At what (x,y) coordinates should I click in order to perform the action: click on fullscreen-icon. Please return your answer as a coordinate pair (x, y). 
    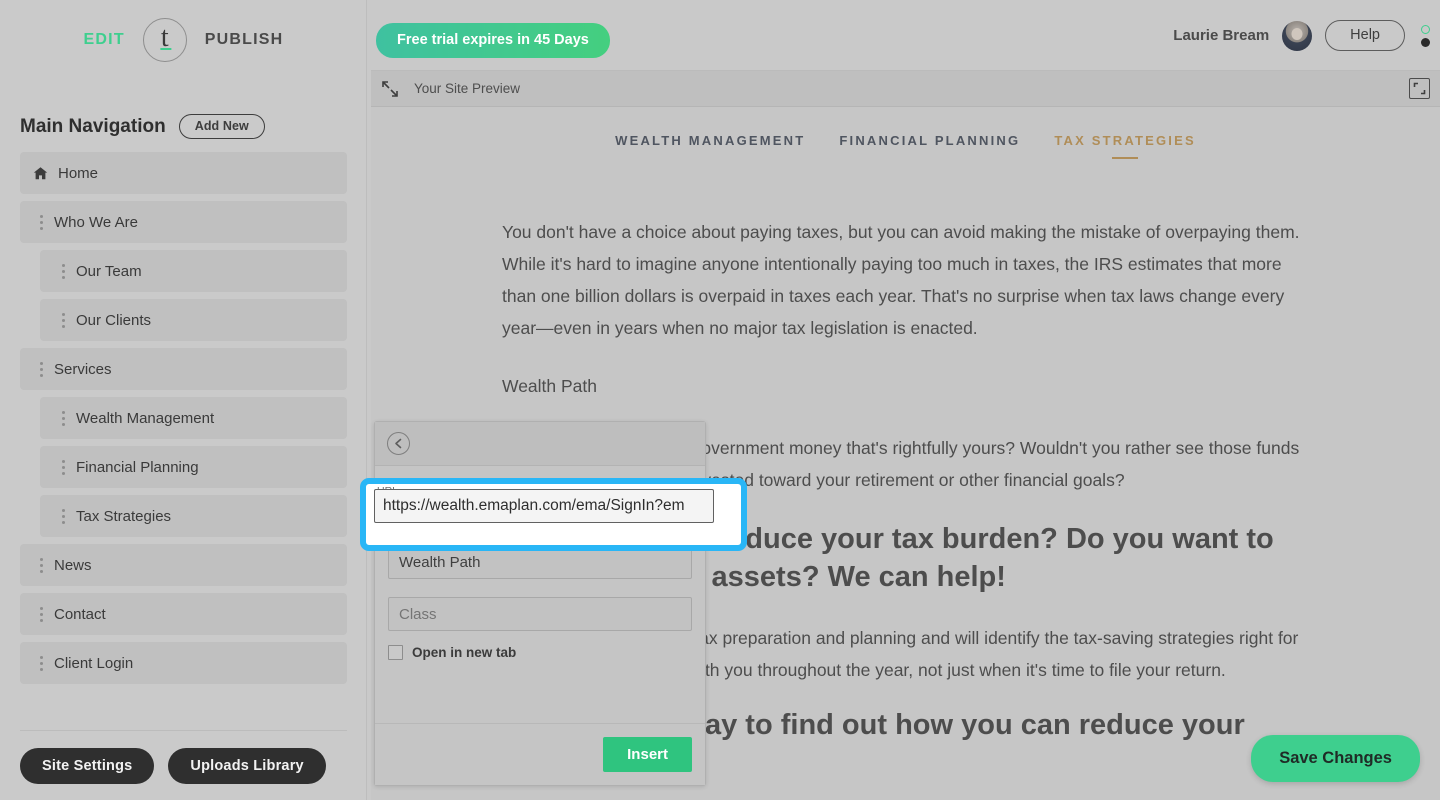
    Looking at the image, I should click on (1419, 88).